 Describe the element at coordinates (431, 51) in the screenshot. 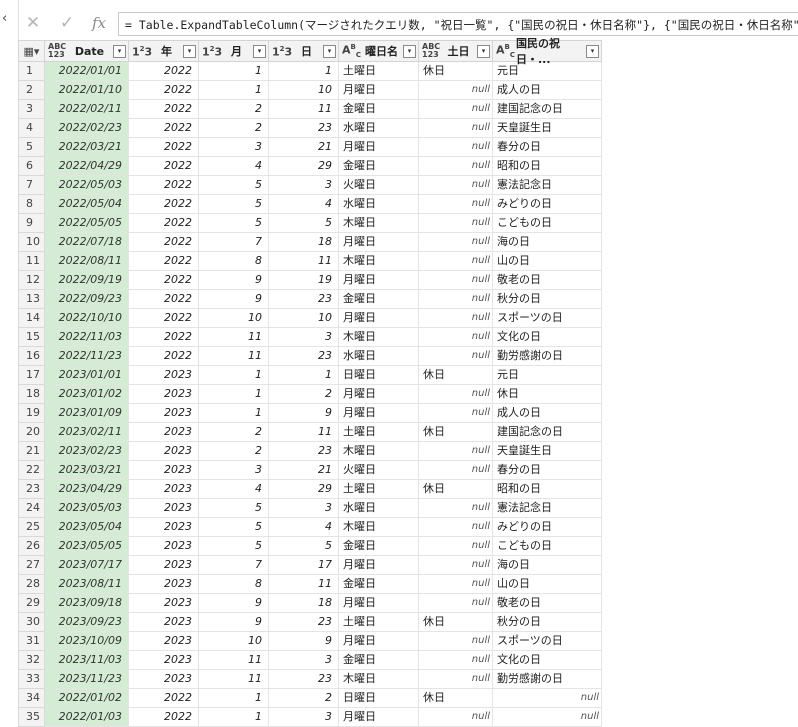

I see `type-abc123-icon: ABC 123` at that location.